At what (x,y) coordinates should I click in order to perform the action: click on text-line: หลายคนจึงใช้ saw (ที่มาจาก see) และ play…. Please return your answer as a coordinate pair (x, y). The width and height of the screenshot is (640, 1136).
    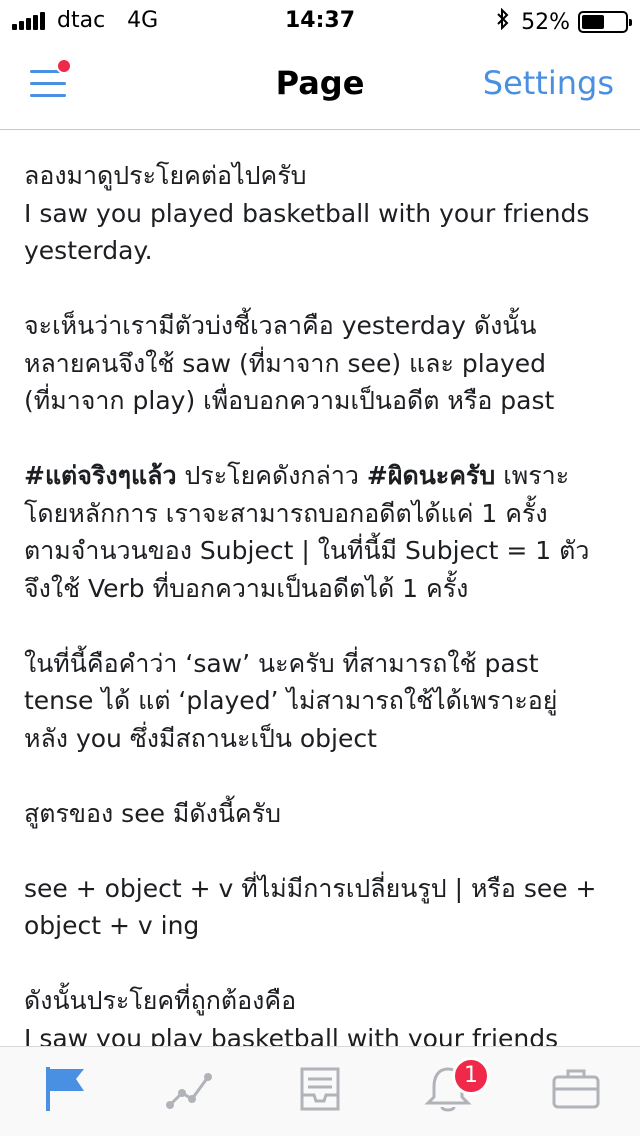
    Looking at the image, I should click on (285, 363).